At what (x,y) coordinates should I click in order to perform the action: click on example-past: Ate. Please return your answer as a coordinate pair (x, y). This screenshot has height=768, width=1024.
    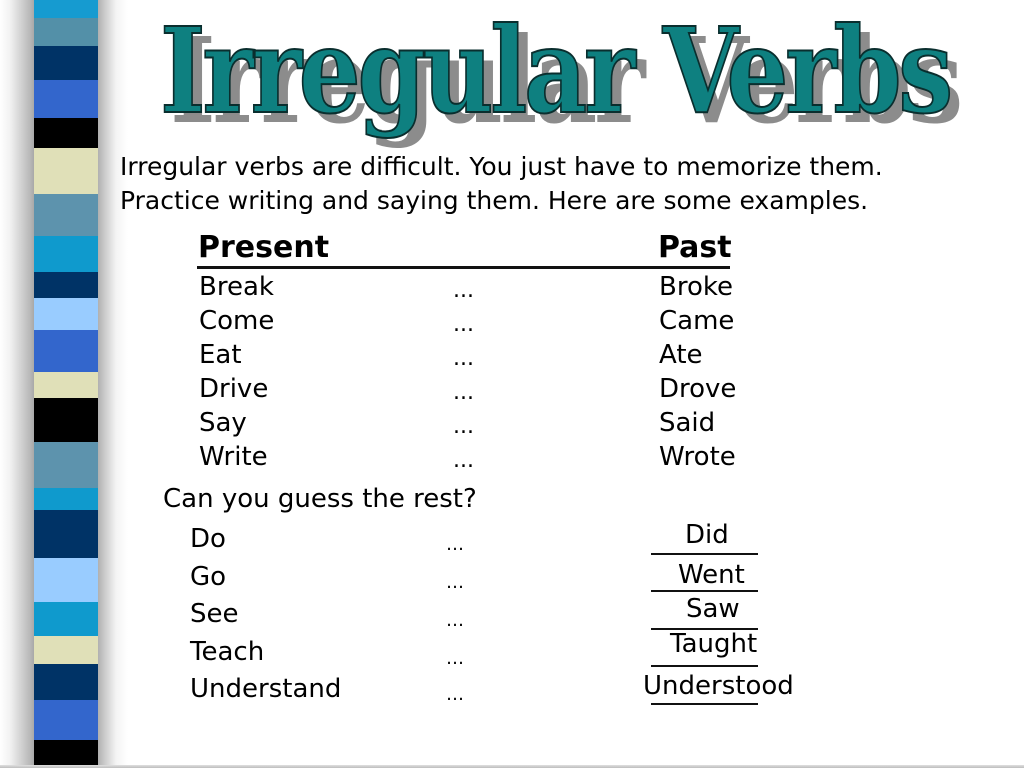
    Looking at the image, I should click on (681, 355).